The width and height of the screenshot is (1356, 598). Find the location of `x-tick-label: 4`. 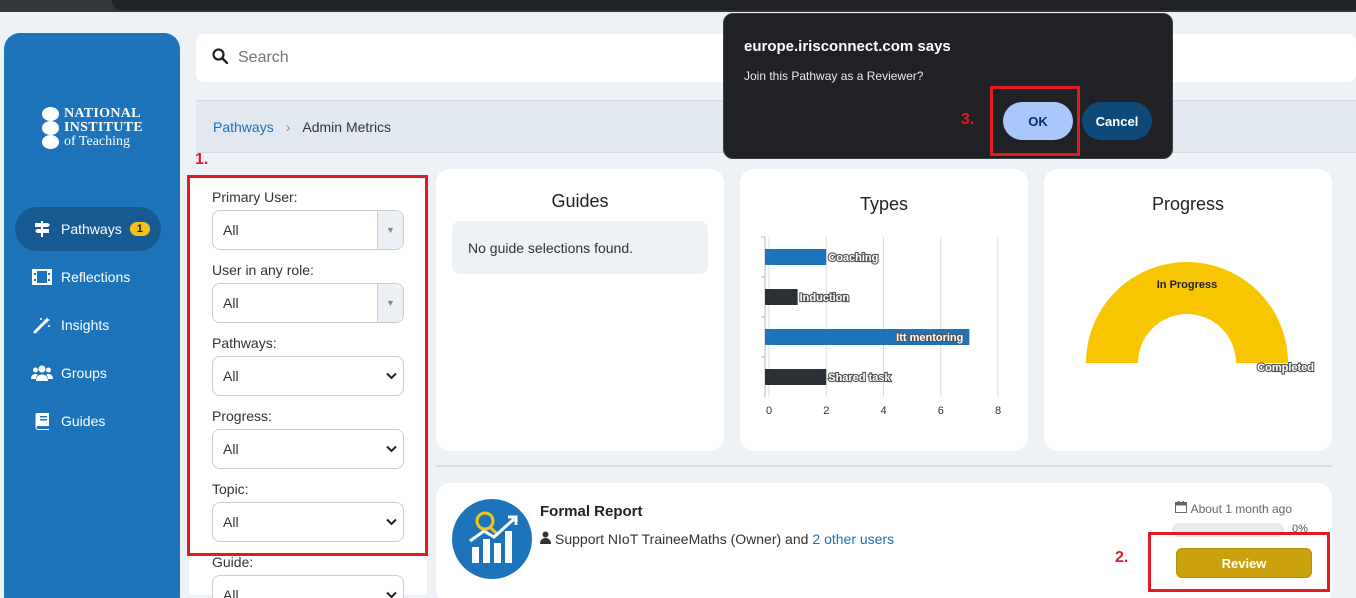

x-tick-label: 4 is located at coordinates (883, 411).